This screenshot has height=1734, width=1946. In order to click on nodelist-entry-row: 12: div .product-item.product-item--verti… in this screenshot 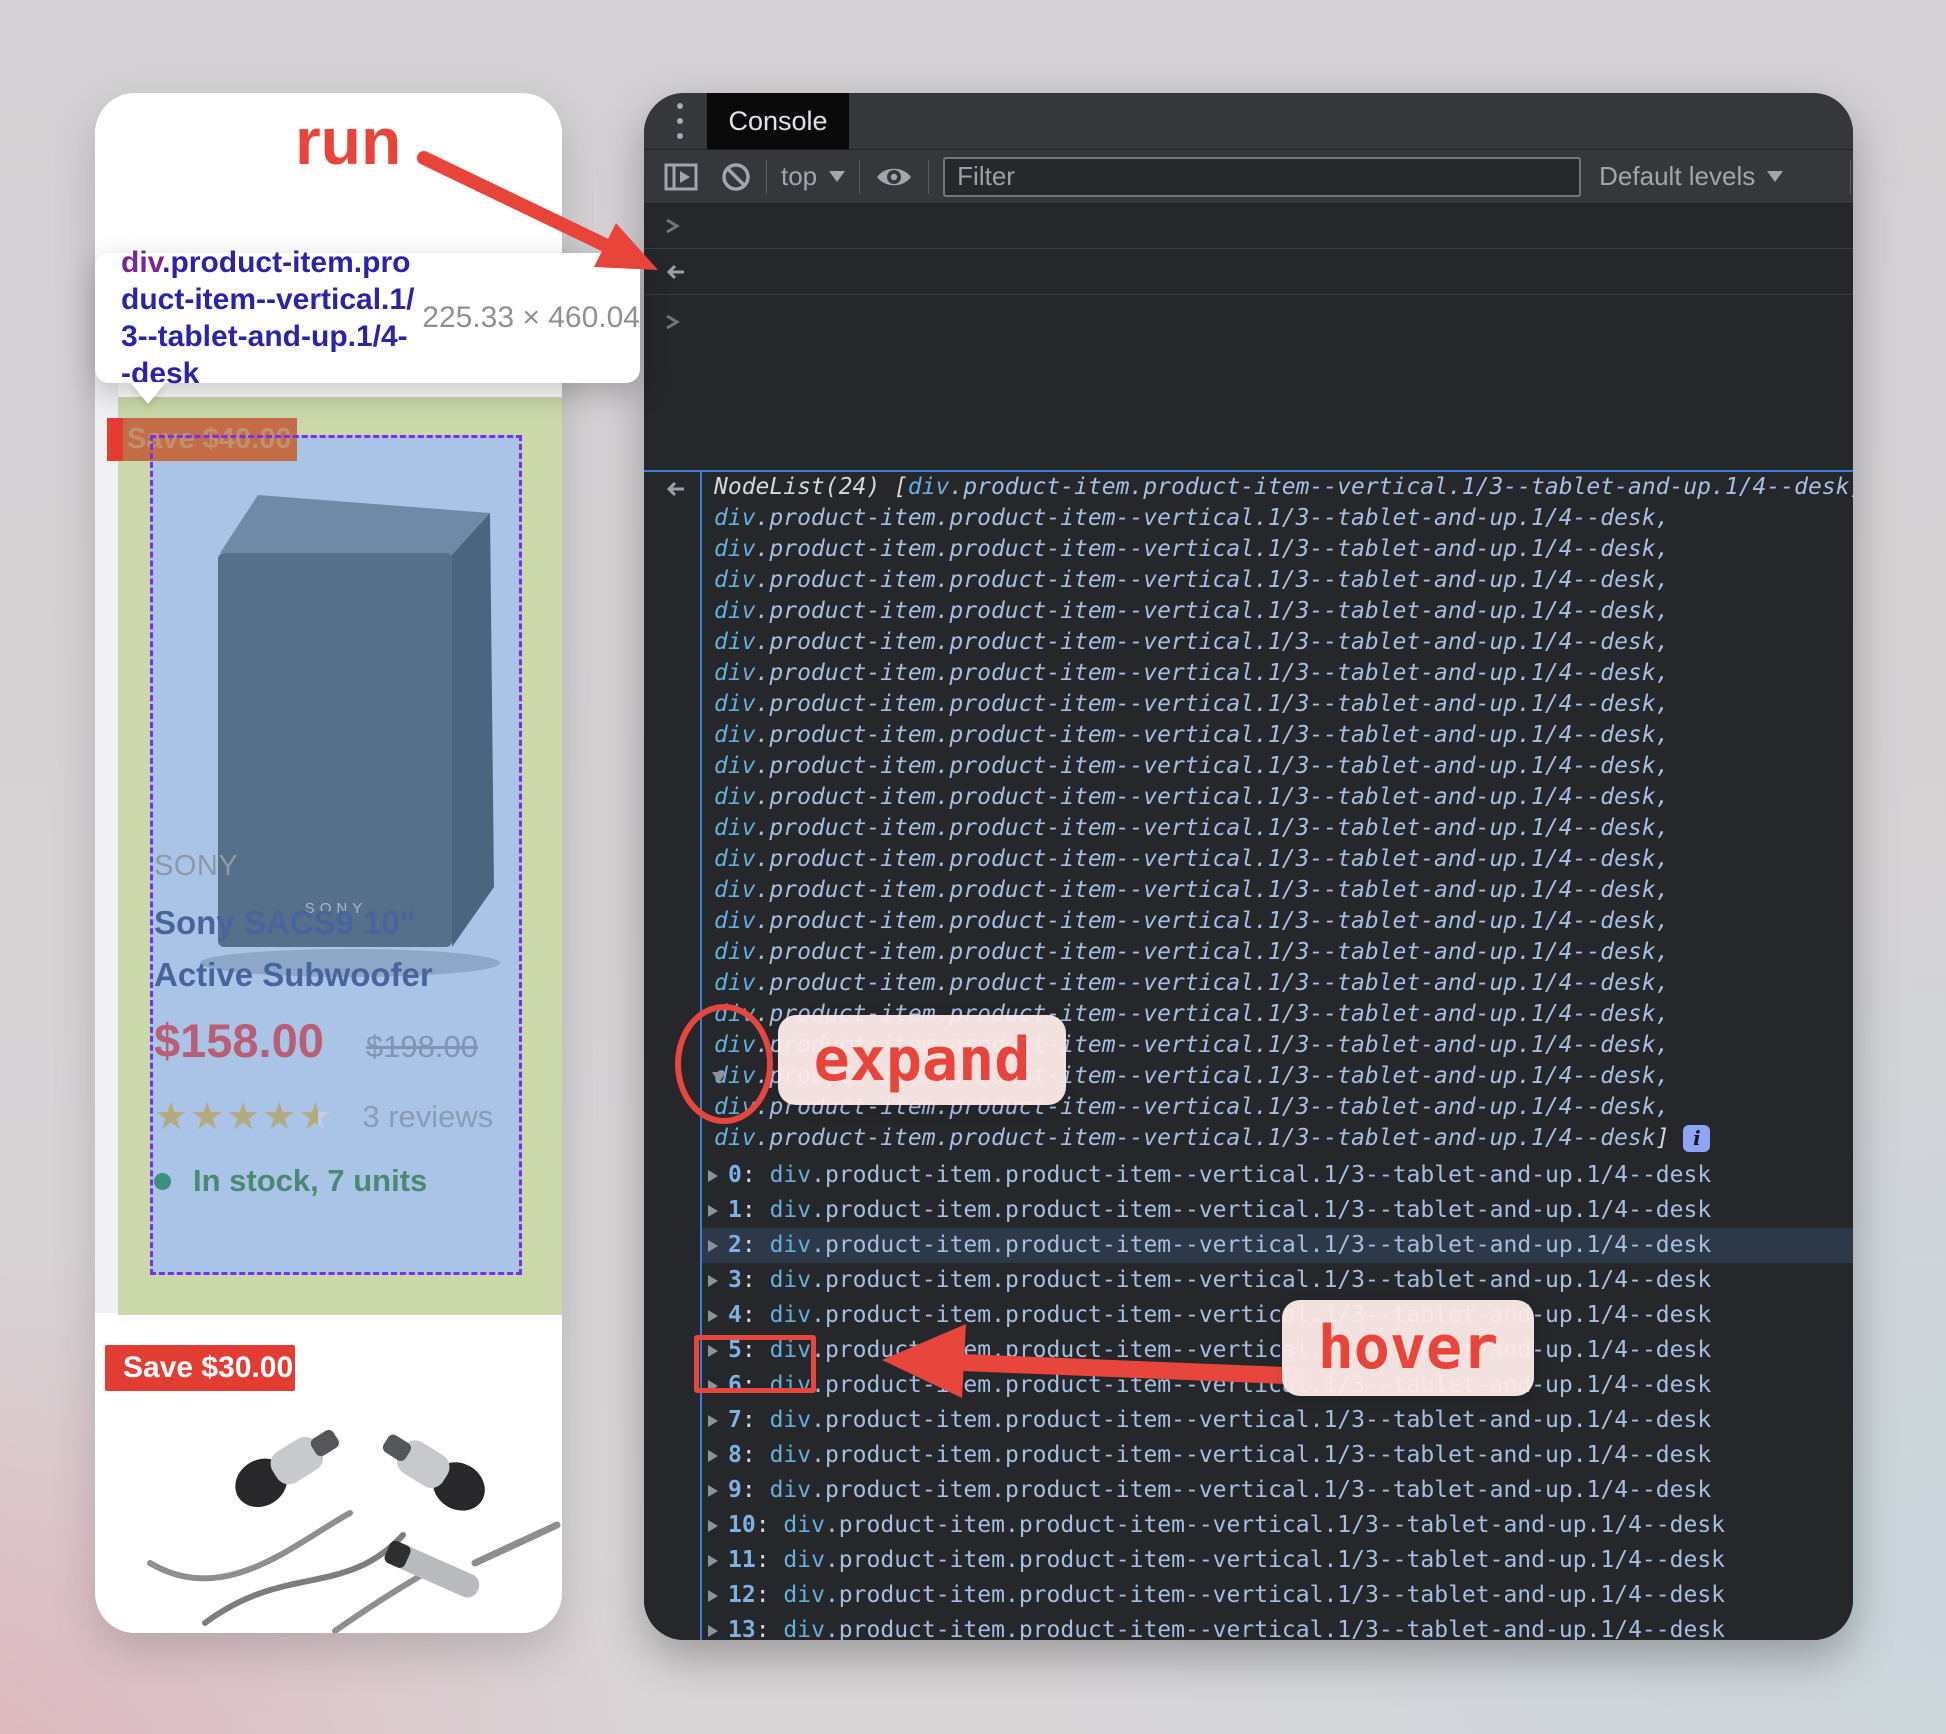, I will do `click(1277, 1595)`.